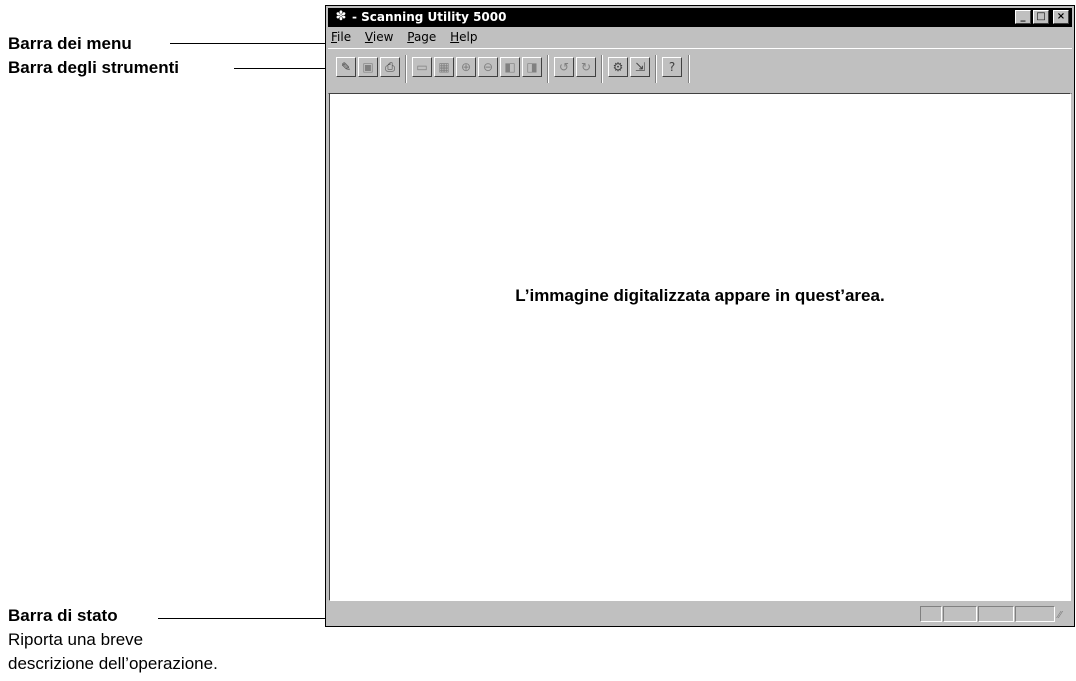  I want to click on scanner-app-icon: ✽, so click(341, 17).